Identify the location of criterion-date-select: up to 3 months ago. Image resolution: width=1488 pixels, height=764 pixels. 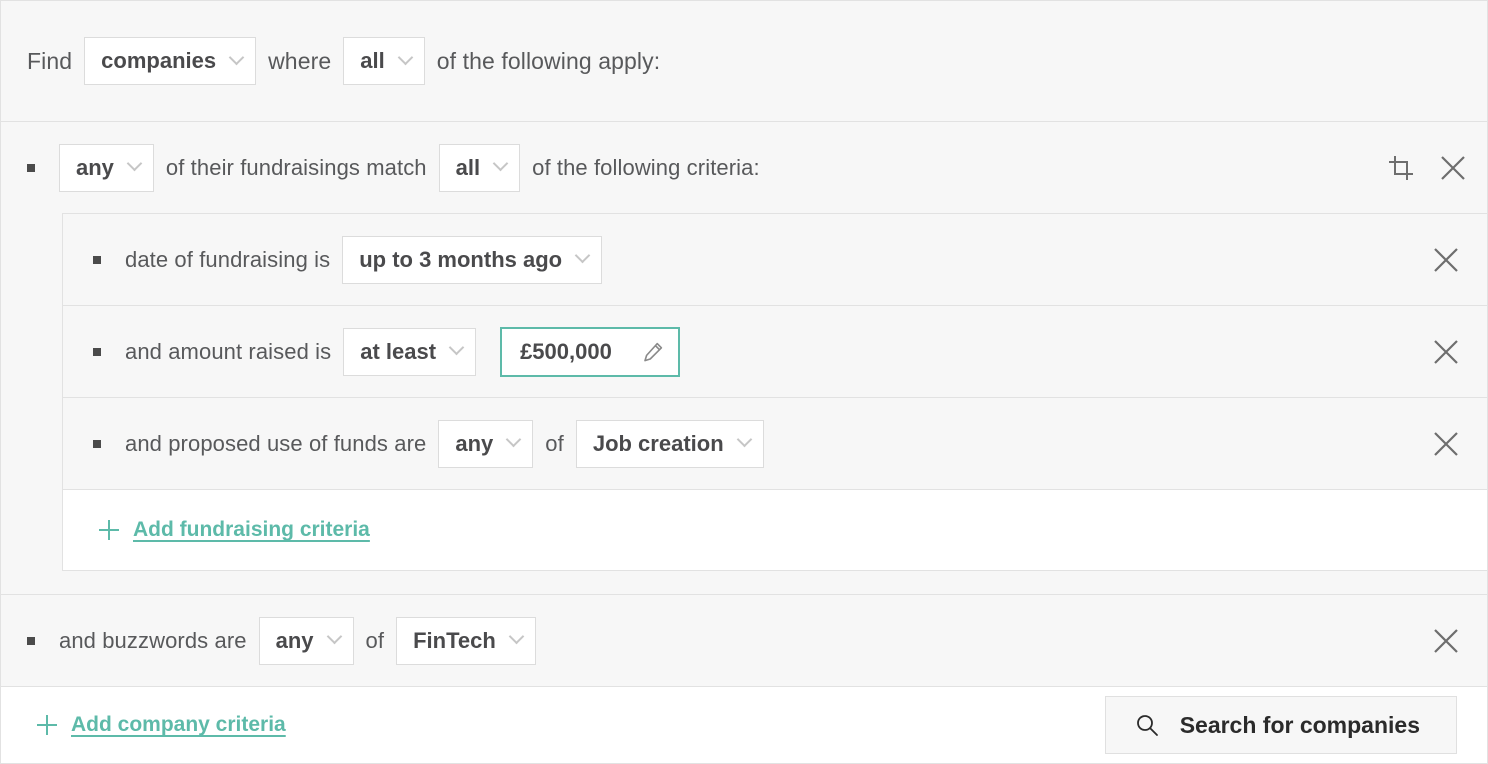
(472, 259).